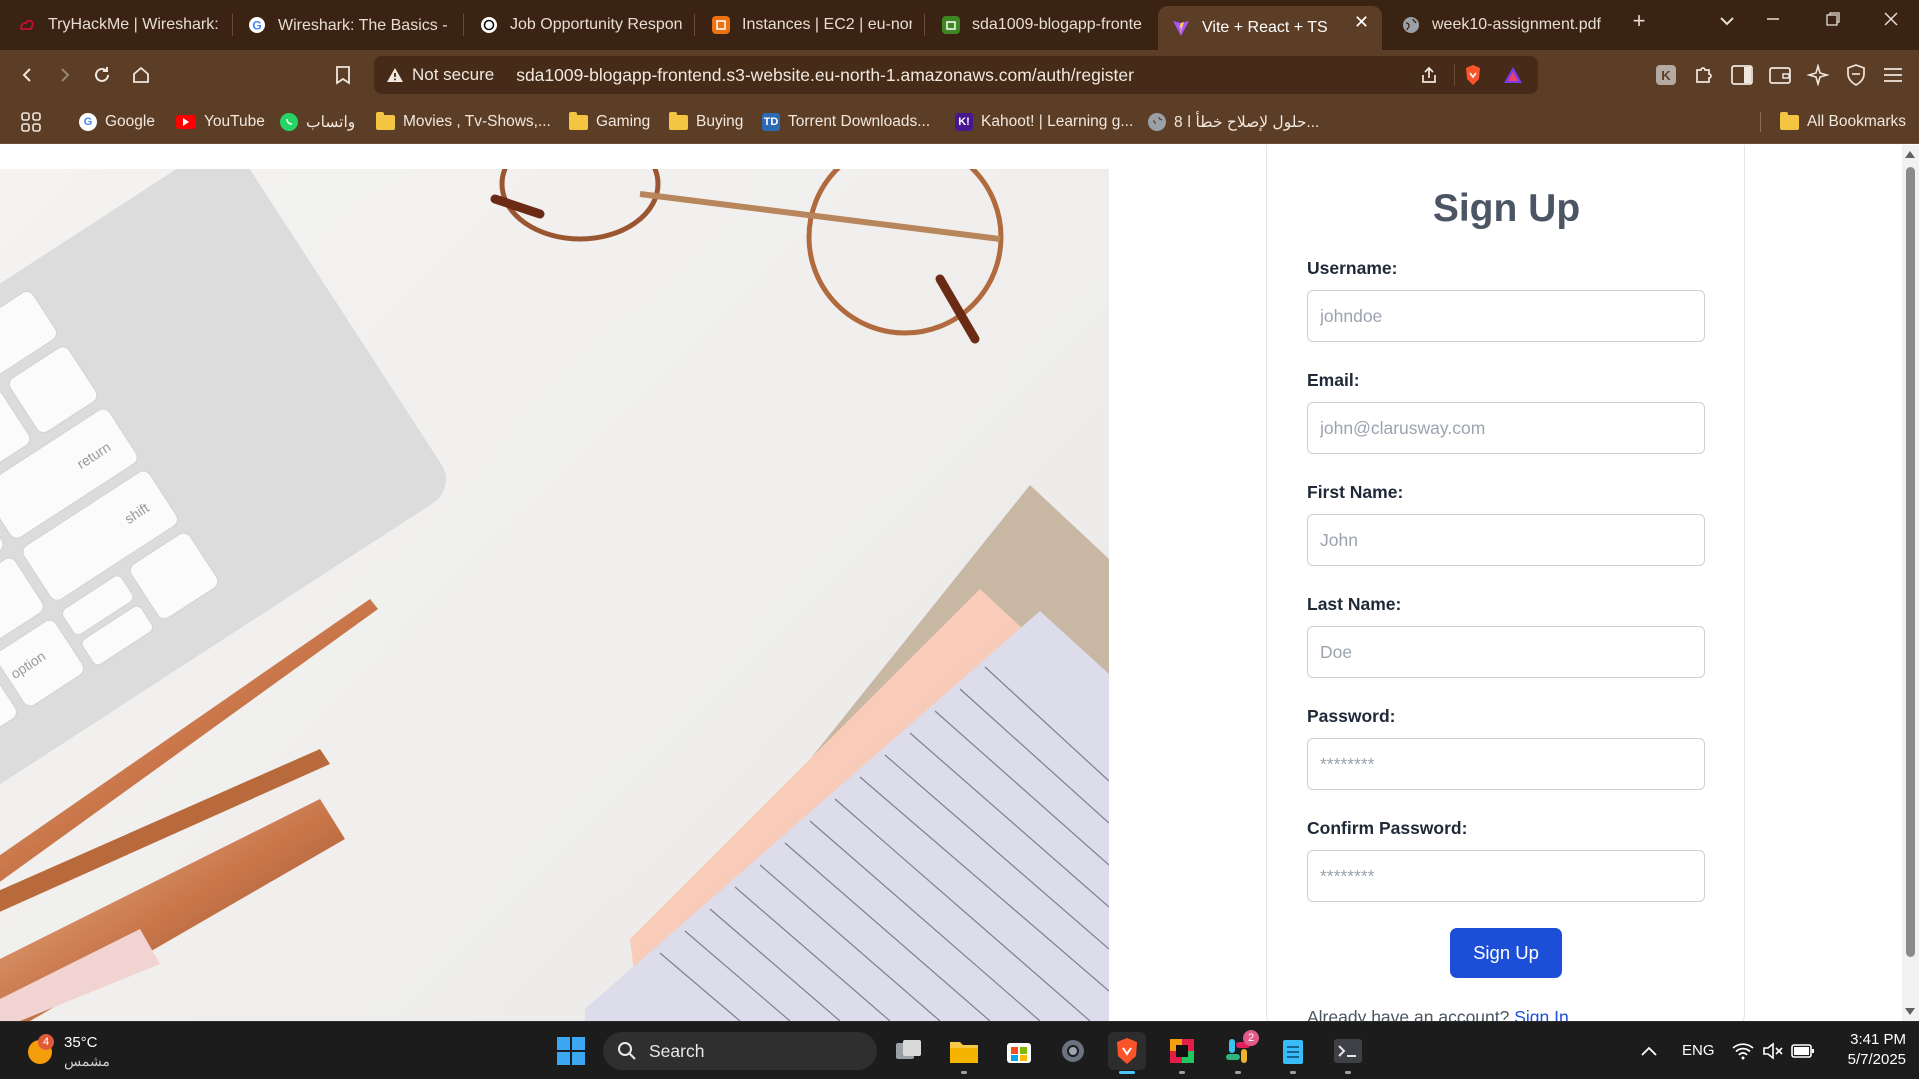  Describe the element at coordinates (1265, 27) in the screenshot. I see `tab-title: Vite + React + TS` at that location.